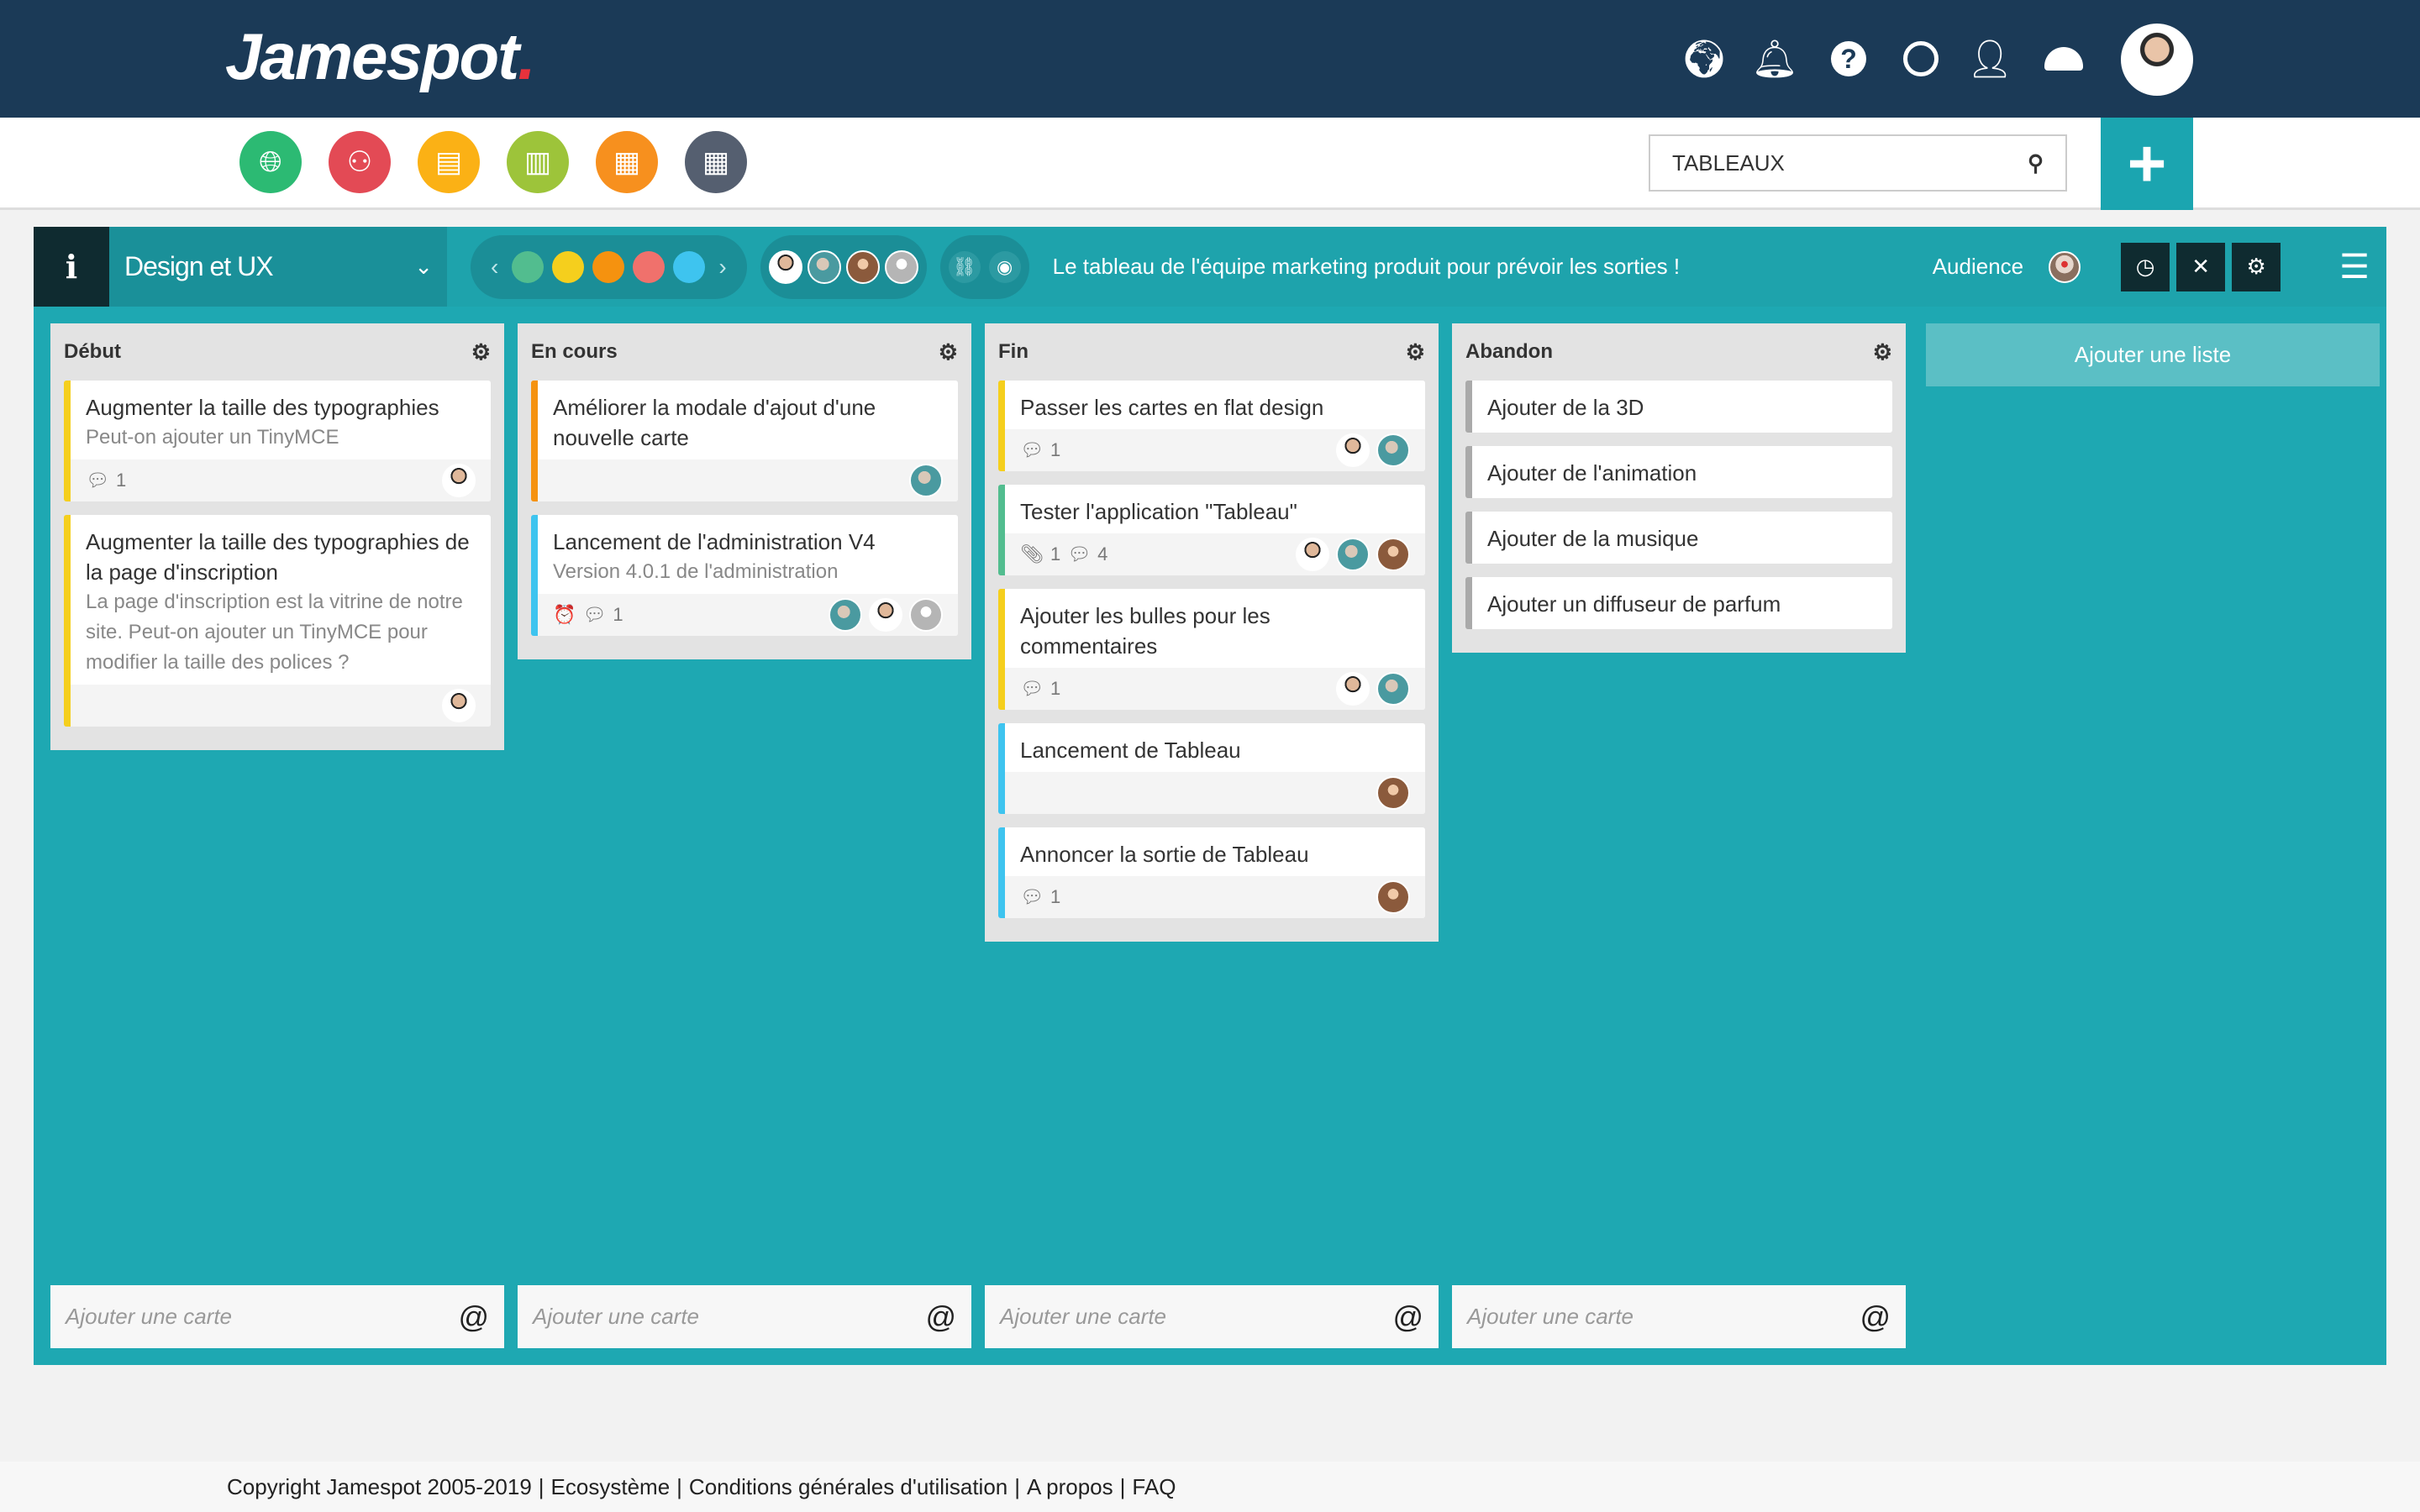 This screenshot has height=1512, width=2420. What do you see at coordinates (2147, 164) in the screenshot?
I see `add-button: +` at bounding box center [2147, 164].